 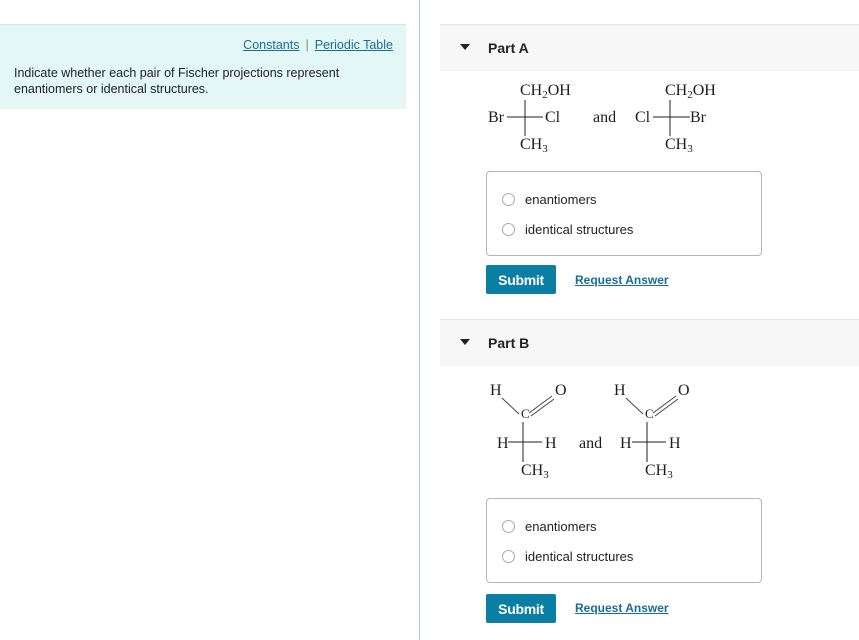 I want to click on part-b-submit-button: Submit, so click(x=521, y=608).